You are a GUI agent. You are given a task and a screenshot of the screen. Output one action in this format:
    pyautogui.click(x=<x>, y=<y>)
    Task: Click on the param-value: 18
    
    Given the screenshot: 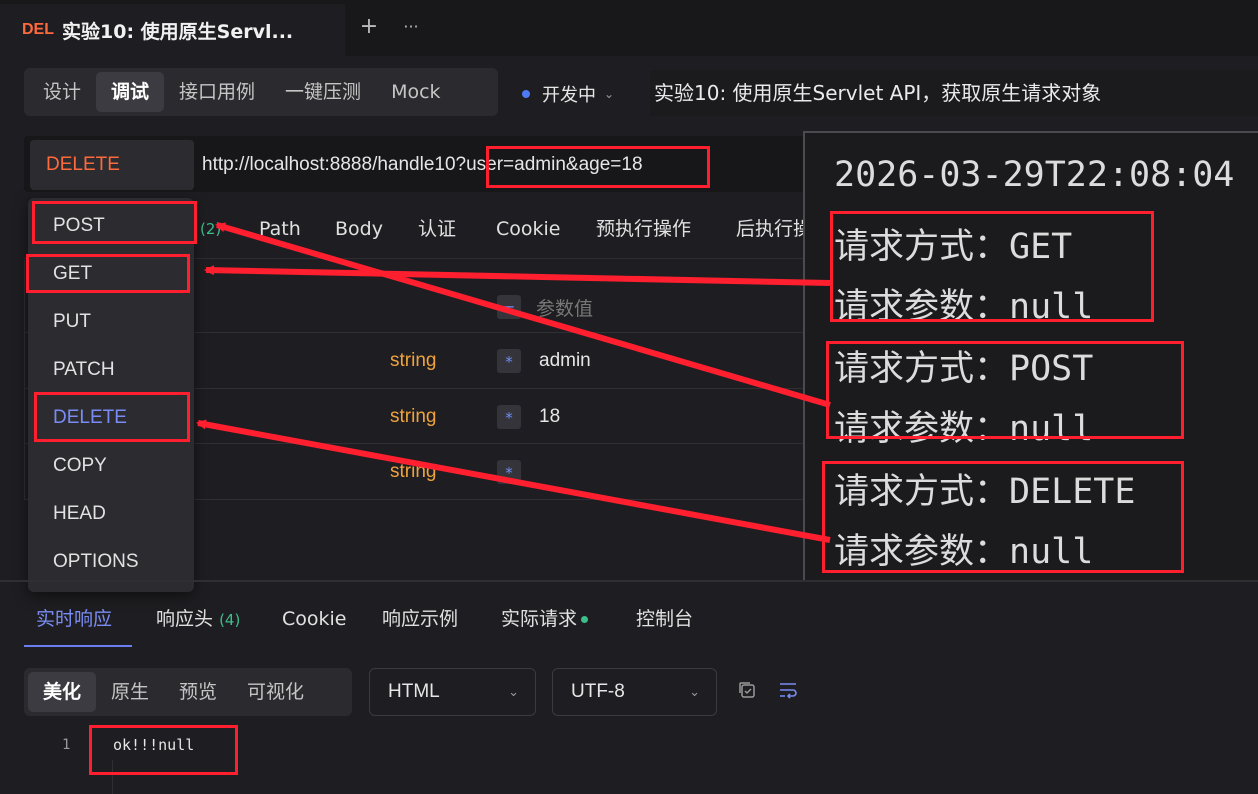 What is the action you would take?
    pyautogui.click(x=549, y=417)
    